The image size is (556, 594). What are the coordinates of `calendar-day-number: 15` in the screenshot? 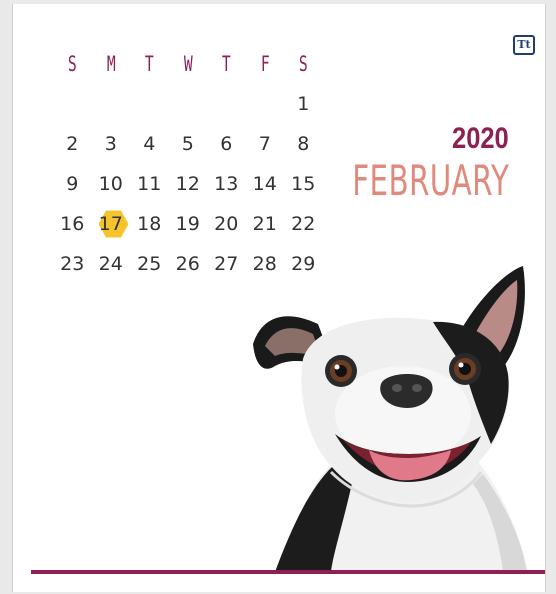 It's located at (303, 184).